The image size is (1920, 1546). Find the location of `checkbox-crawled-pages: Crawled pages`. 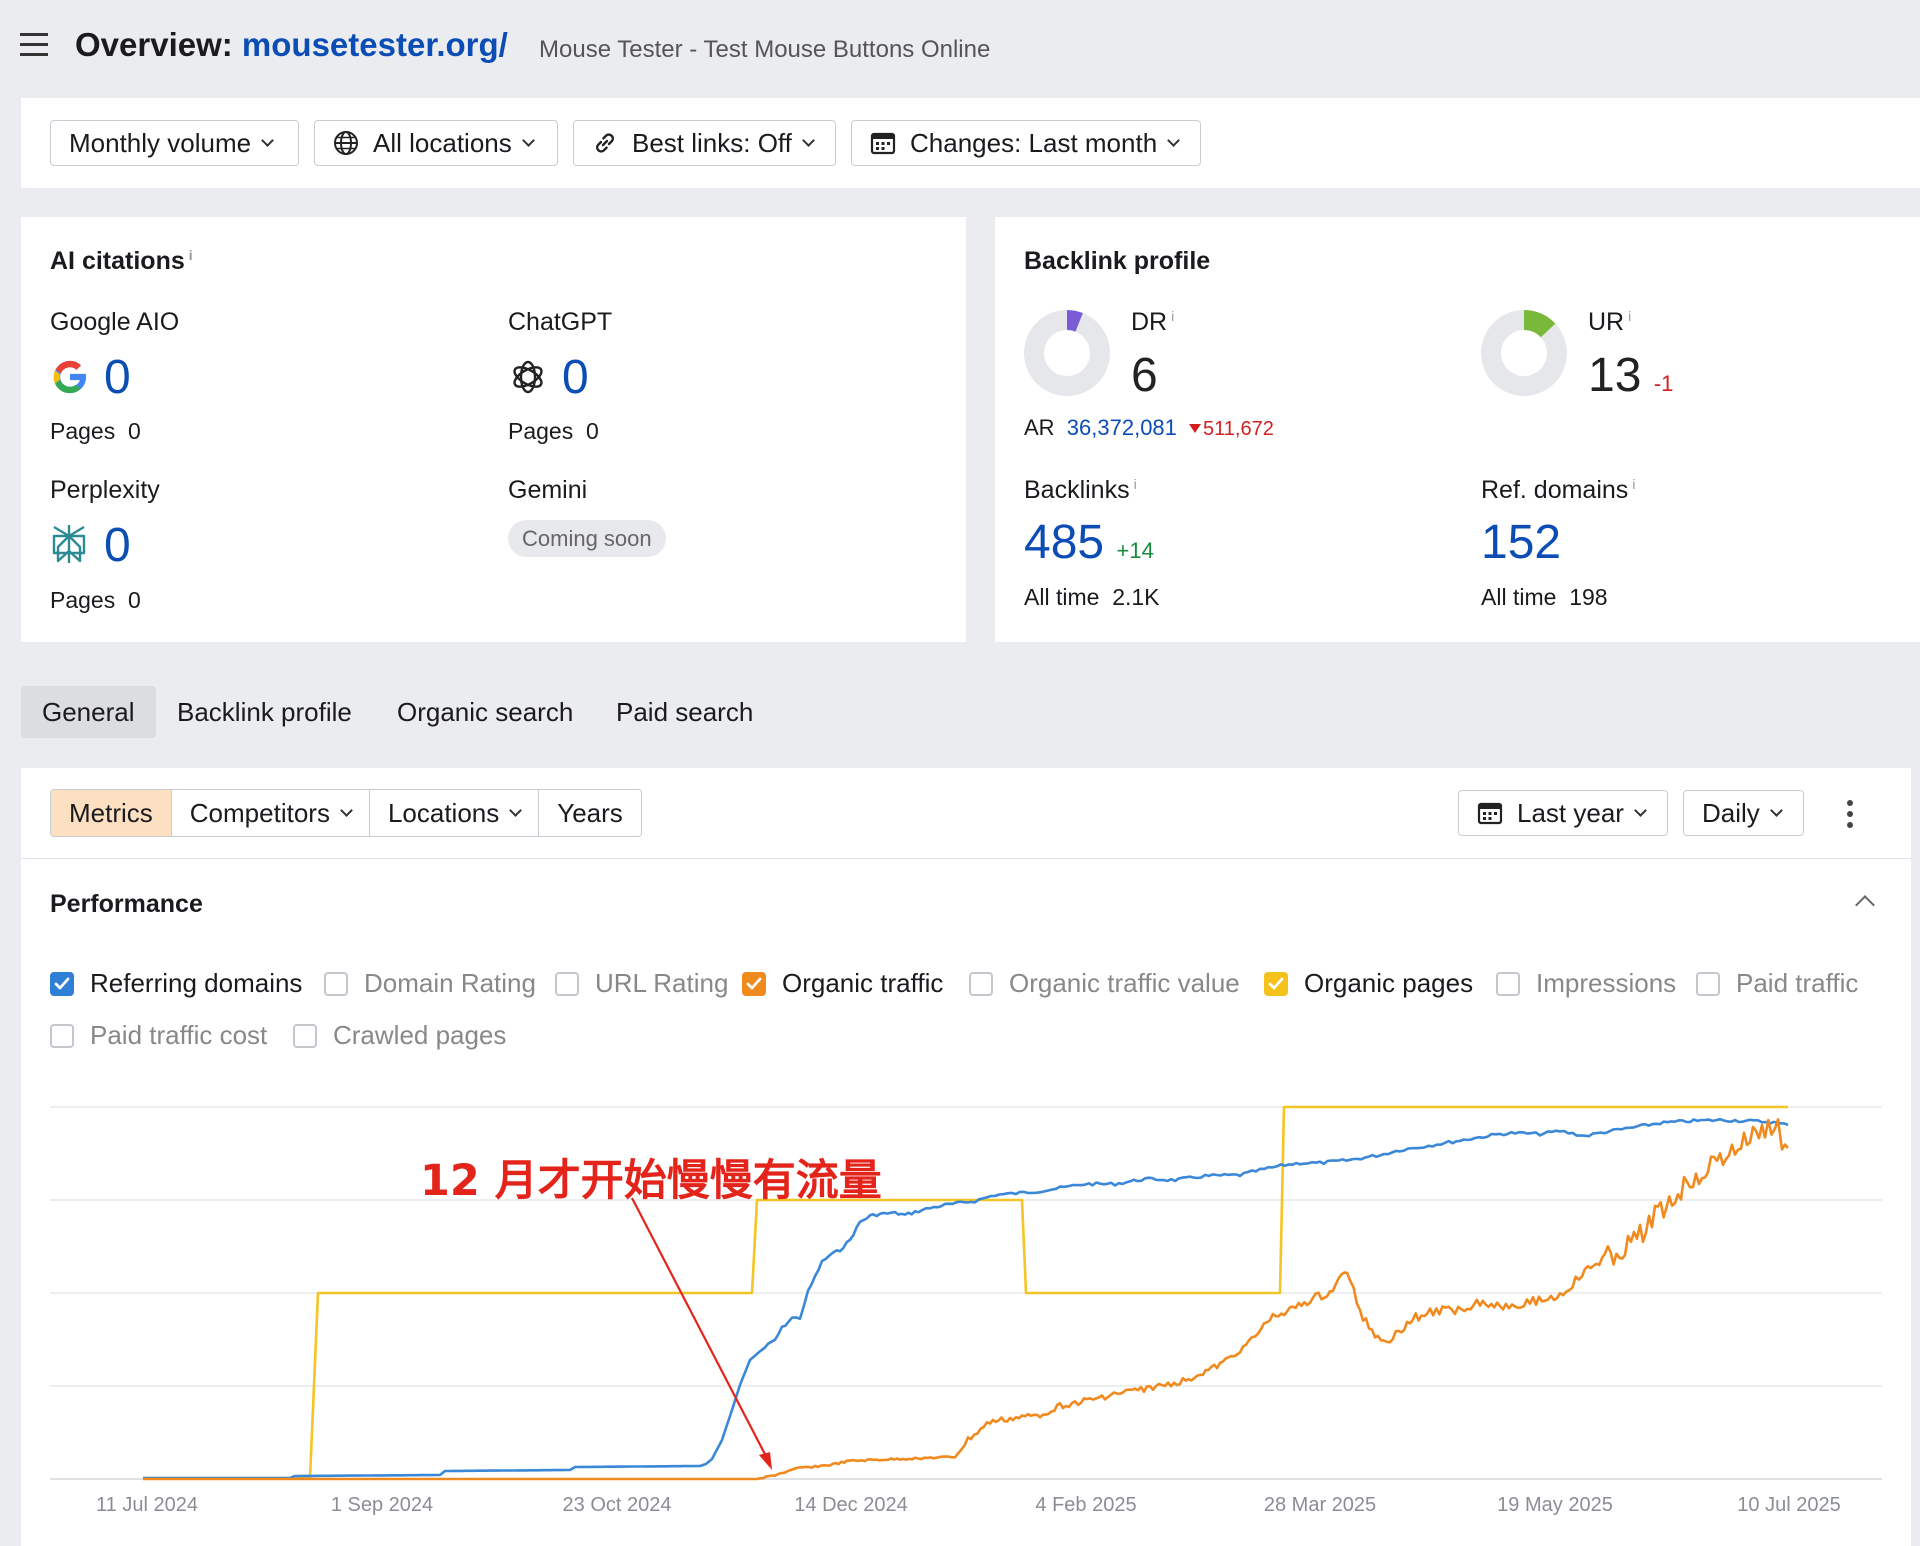

checkbox-crawled-pages: Crawled pages is located at coordinates (399, 1035).